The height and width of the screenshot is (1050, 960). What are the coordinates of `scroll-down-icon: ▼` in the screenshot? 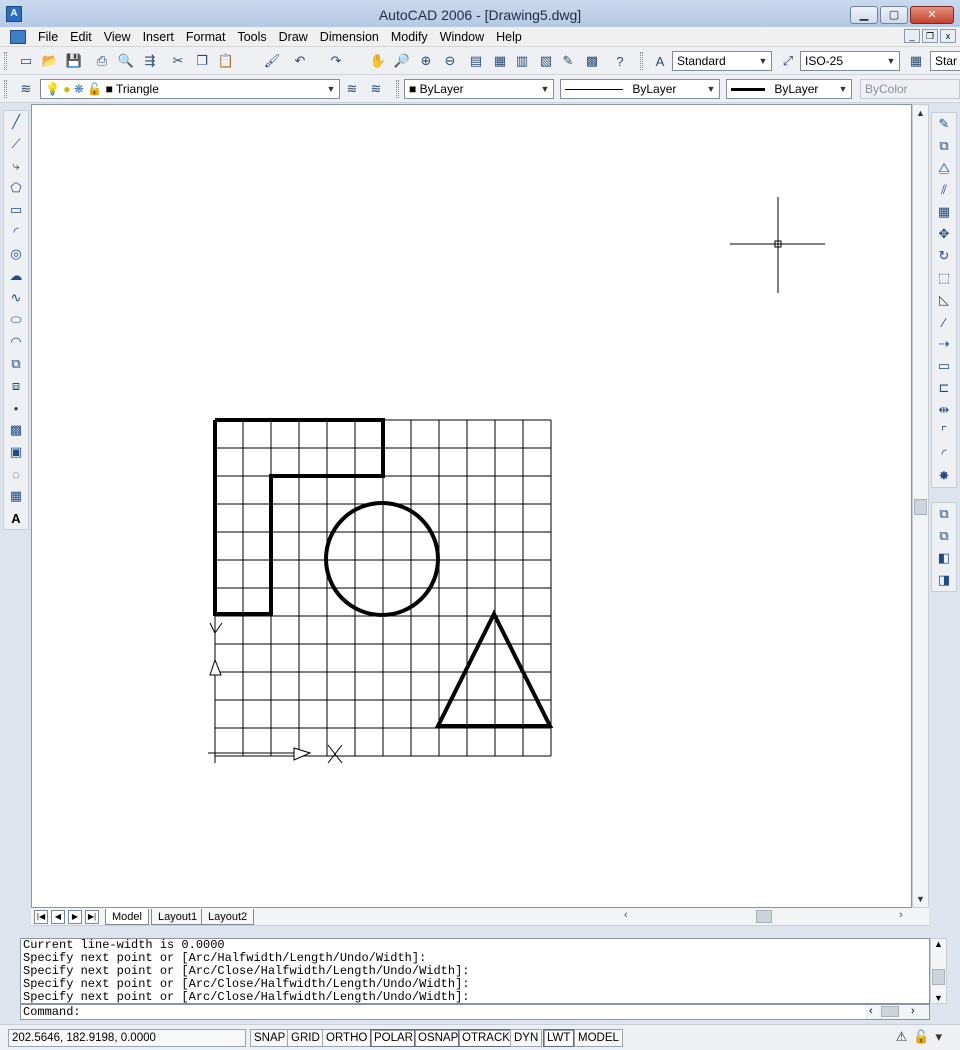 It's located at (920, 899).